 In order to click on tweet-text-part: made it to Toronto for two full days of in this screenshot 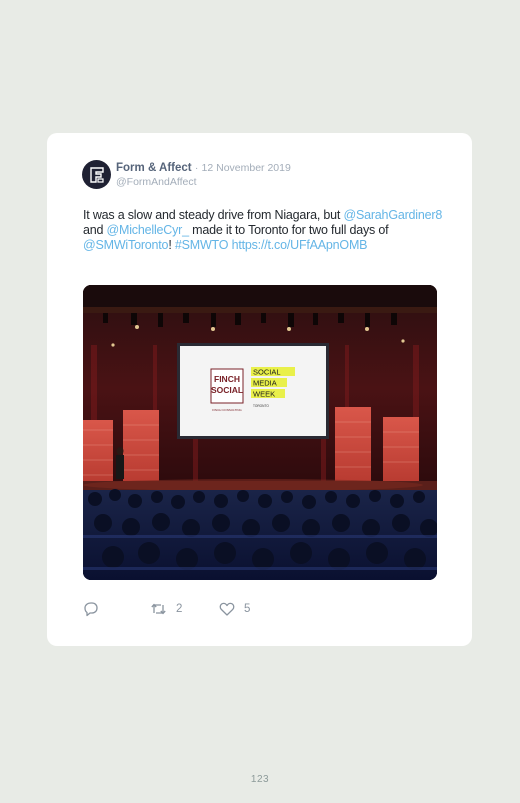, I will do `click(288, 230)`.